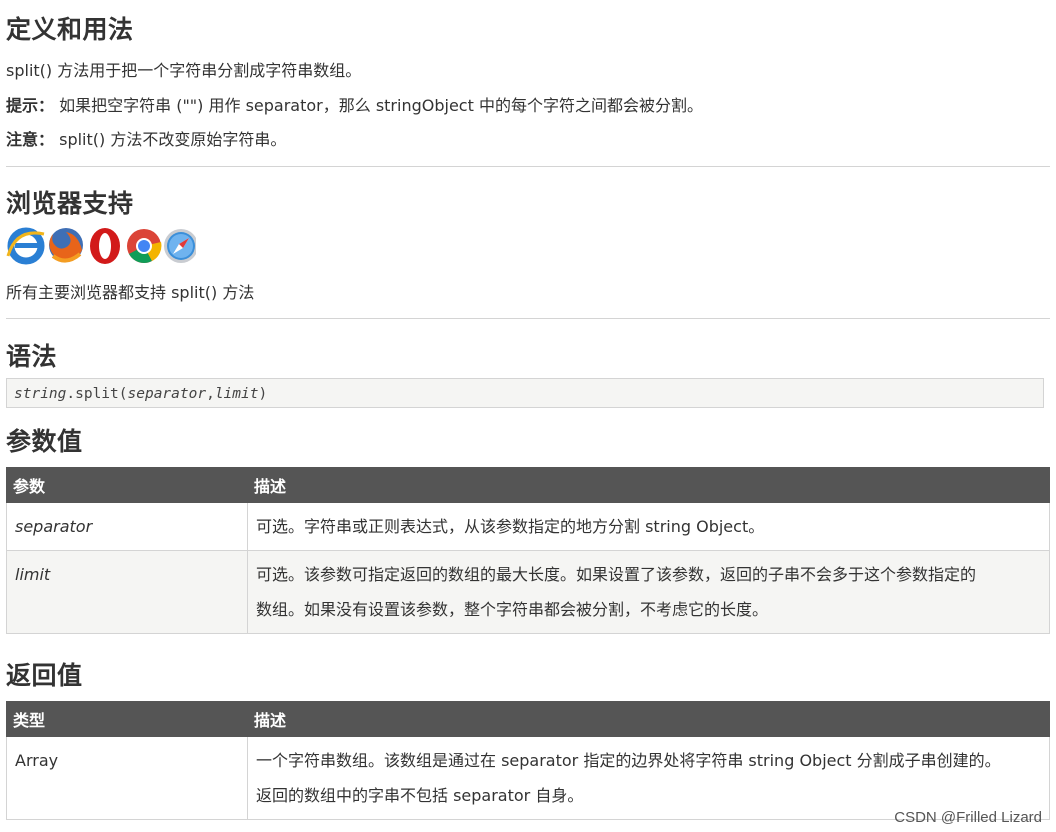 The image size is (1056, 832). I want to click on browser-icons, so click(101, 245).